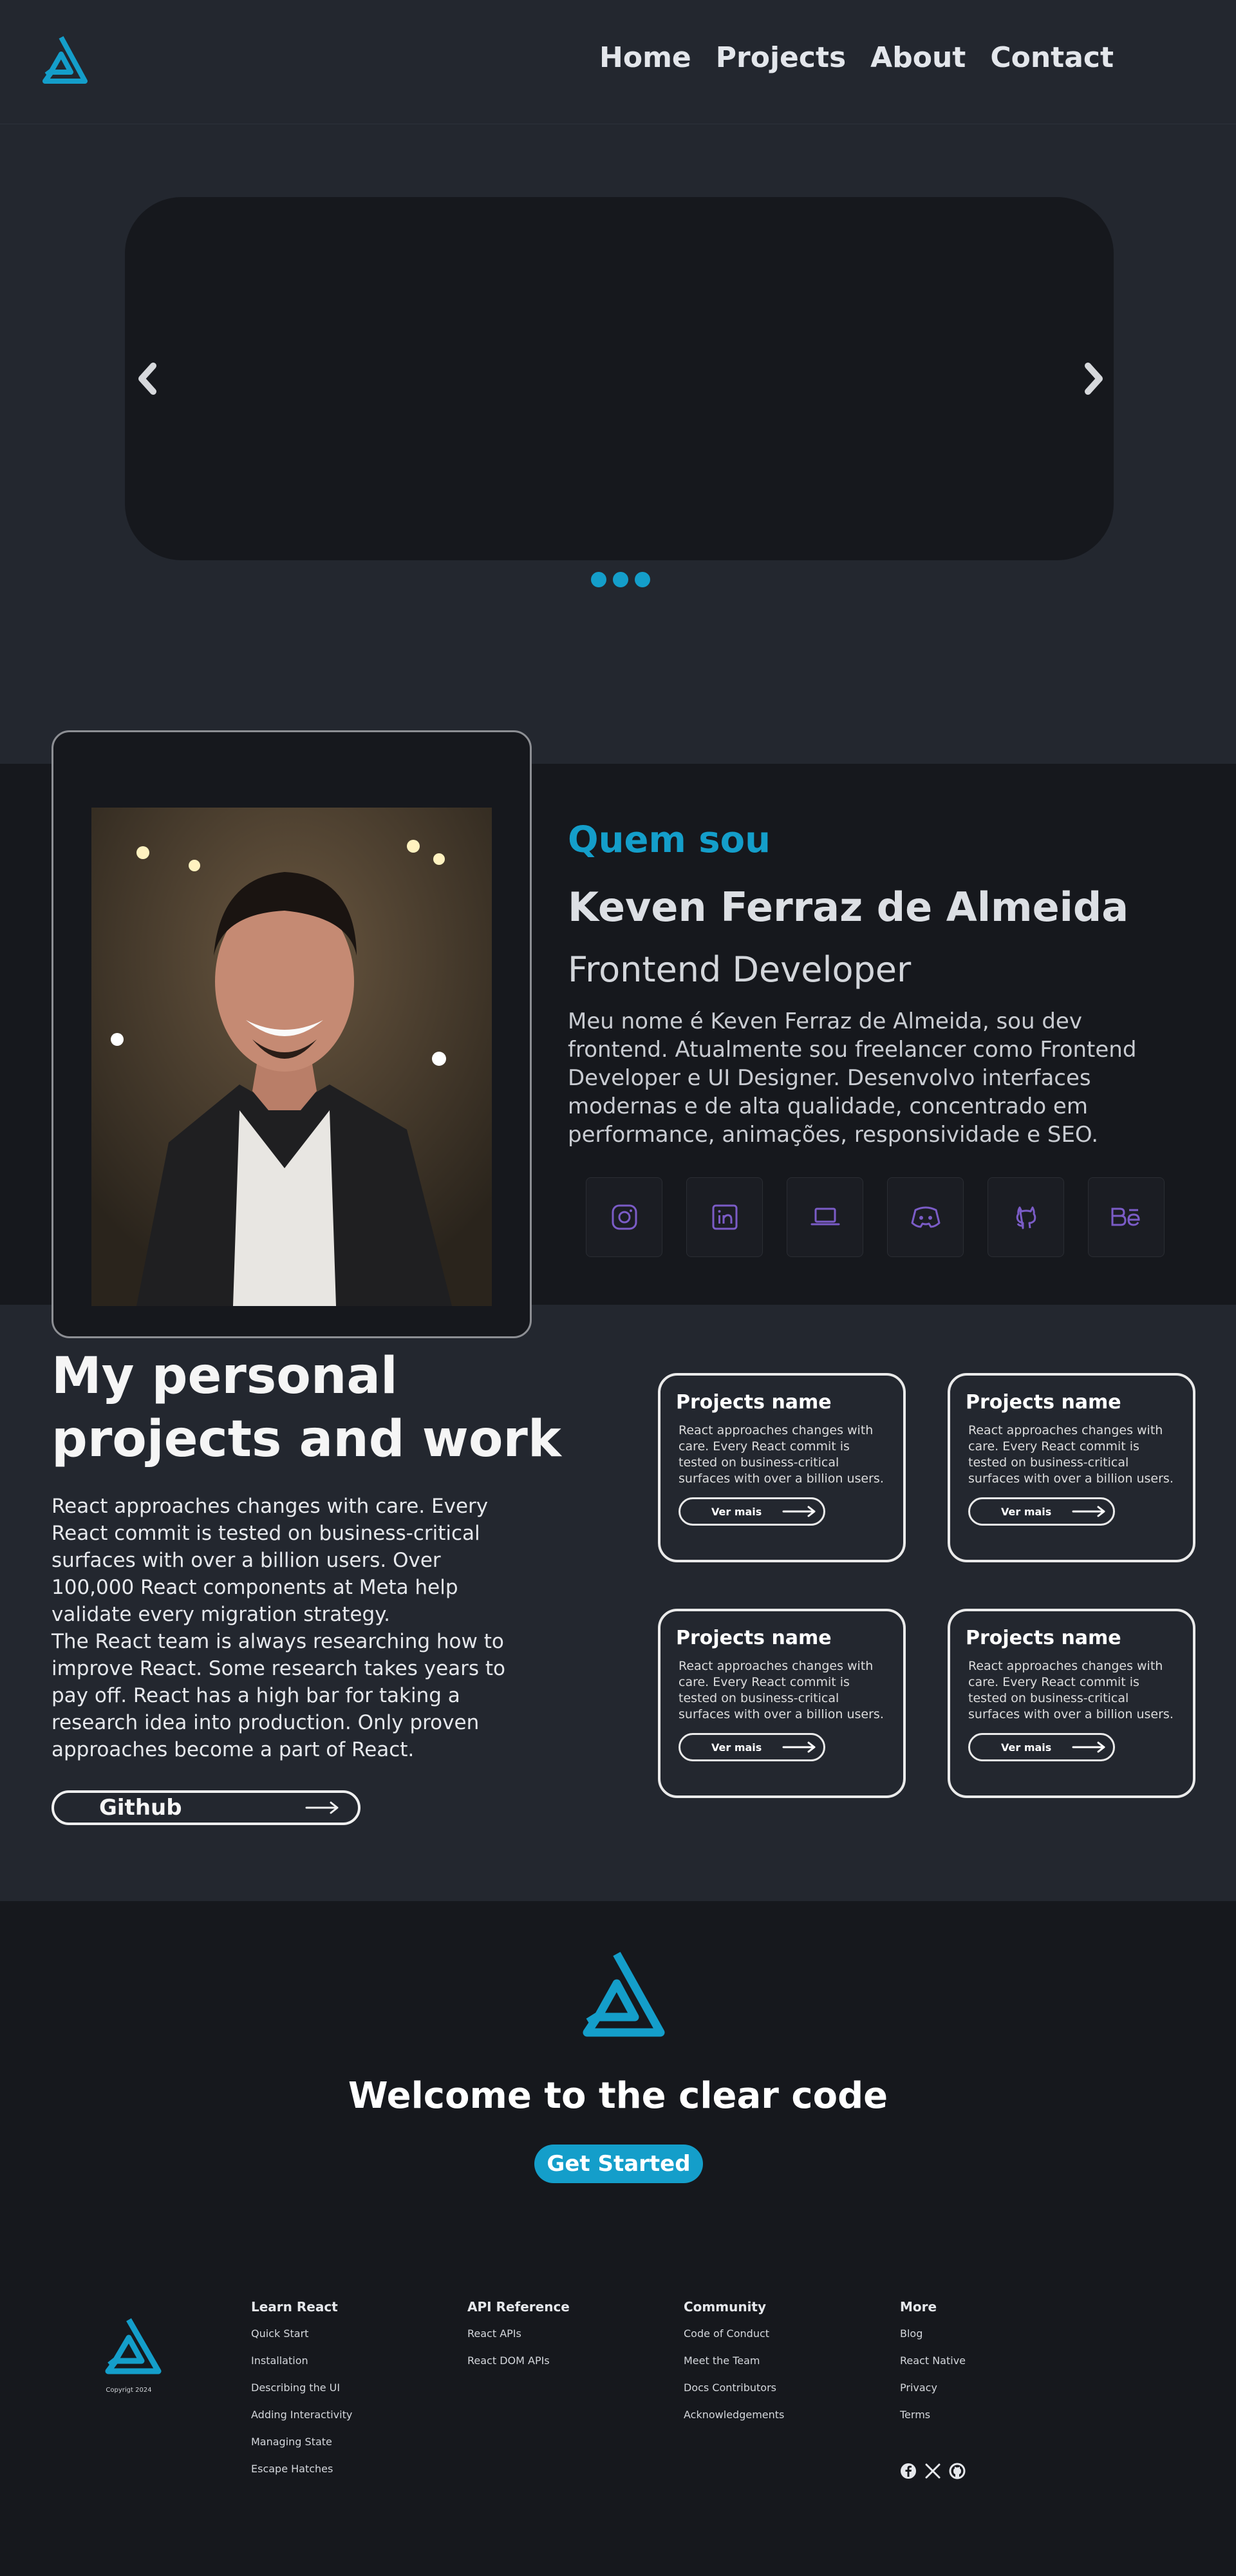  I want to click on github-link, so click(1026, 1217).